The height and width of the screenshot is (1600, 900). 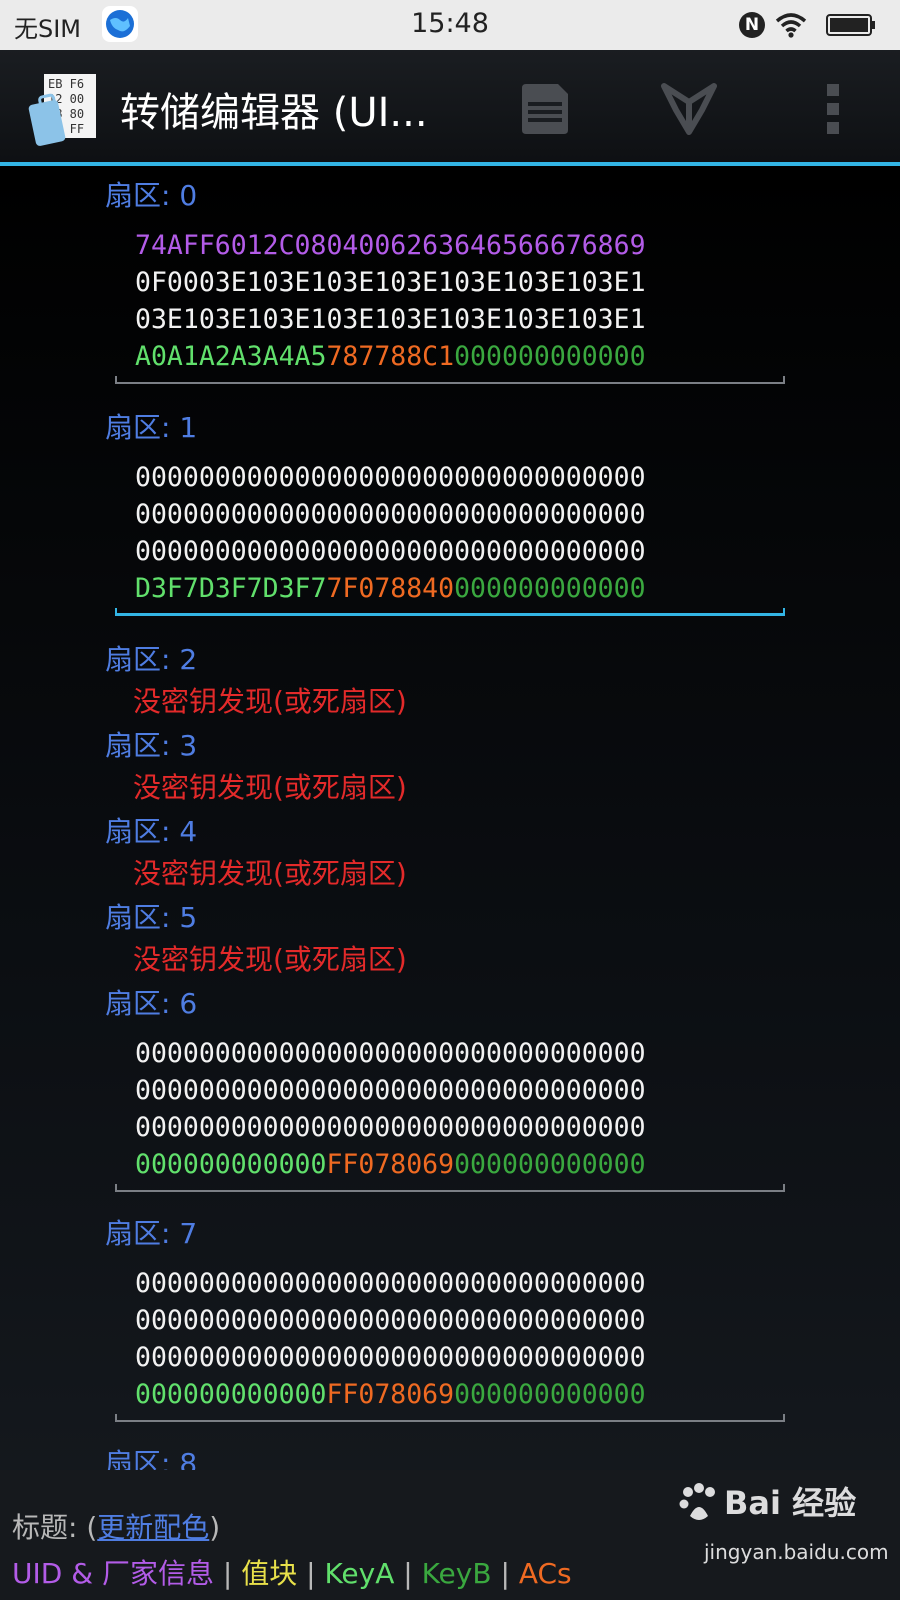 What do you see at coordinates (689, 109) in the screenshot?
I see `share-icon` at bounding box center [689, 109].